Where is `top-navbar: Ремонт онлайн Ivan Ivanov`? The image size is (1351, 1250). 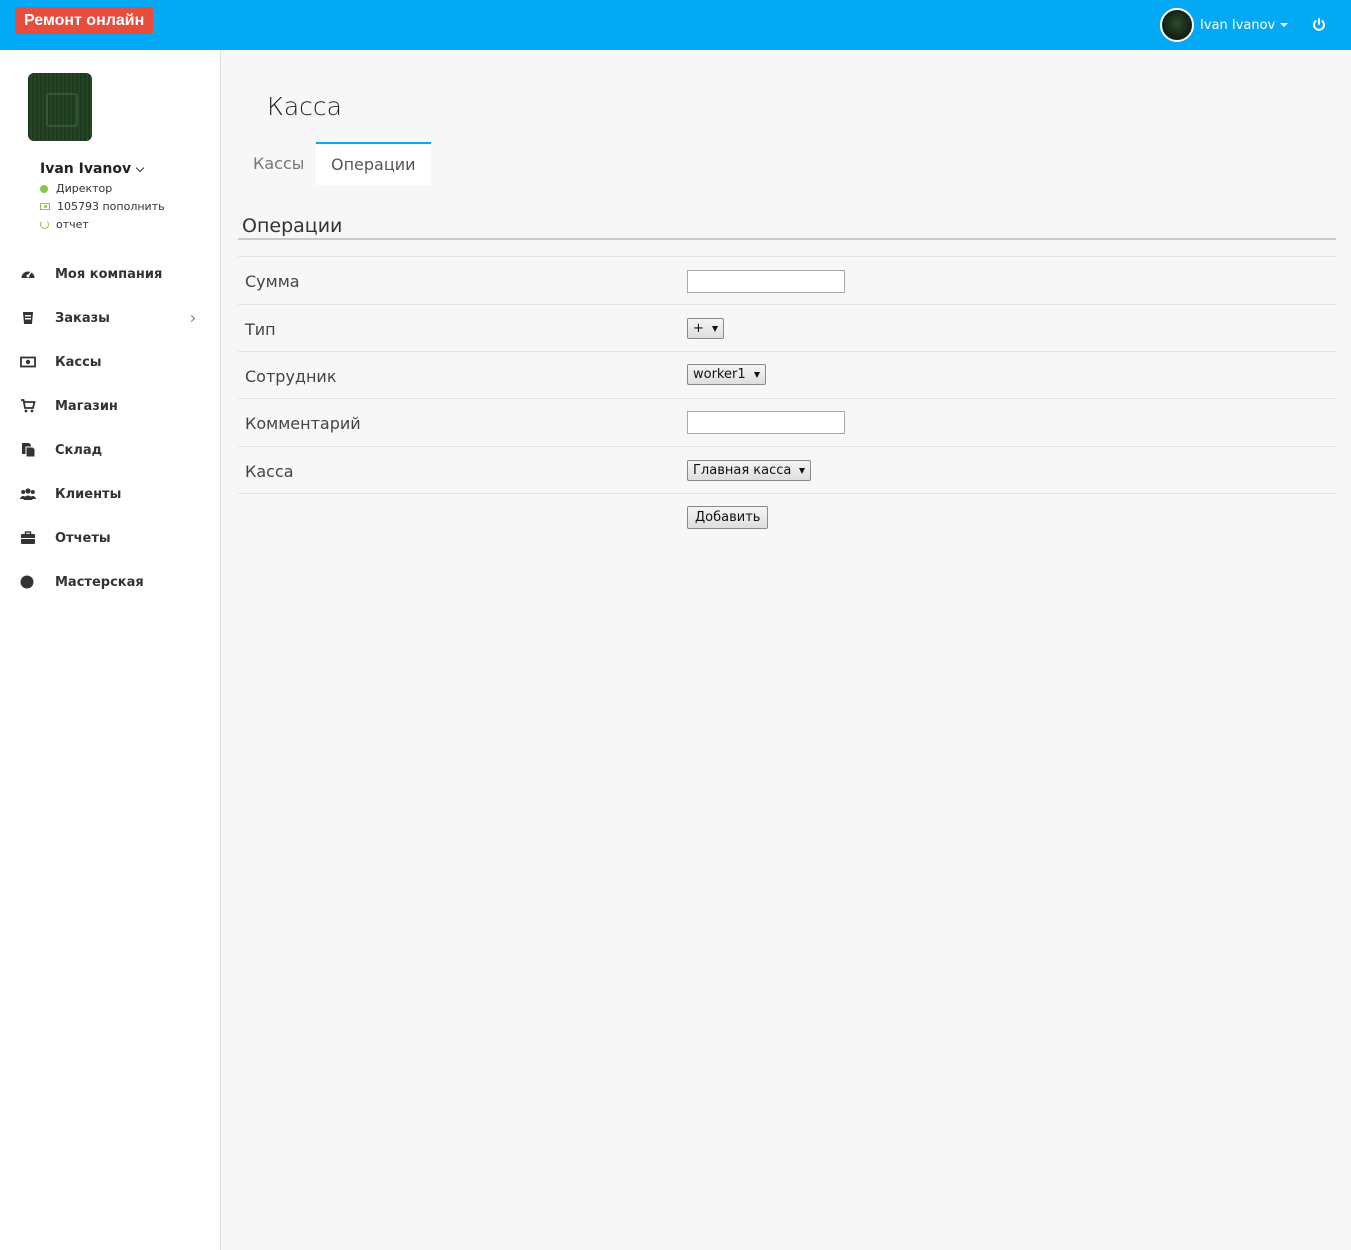 top-navbar: Ремонт онлайн Ivan Ivanov is located at coordinates (675, 25).